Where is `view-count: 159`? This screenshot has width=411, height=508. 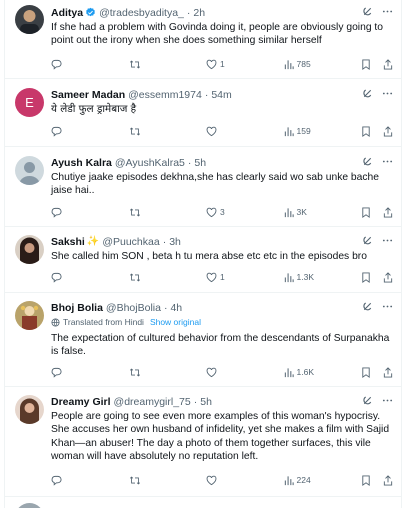
view-count: 159 is located at coordinates (303, 131).